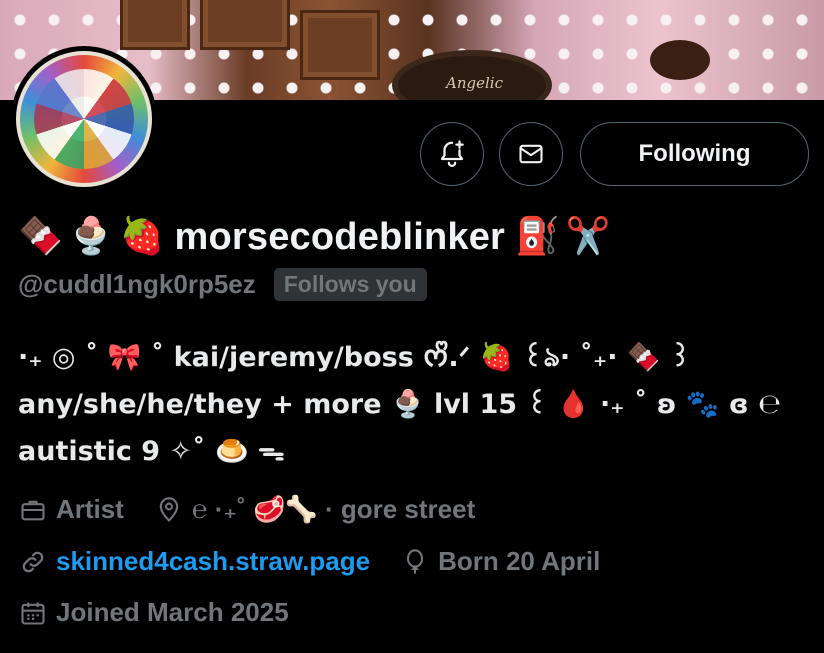 This screenshot has width=824, height=653. Describe the element at coordinates (333, 509) in the screenshot. I see `location-label: ℮ ·₊˚ 🥩🦴 · gore street` at that location.